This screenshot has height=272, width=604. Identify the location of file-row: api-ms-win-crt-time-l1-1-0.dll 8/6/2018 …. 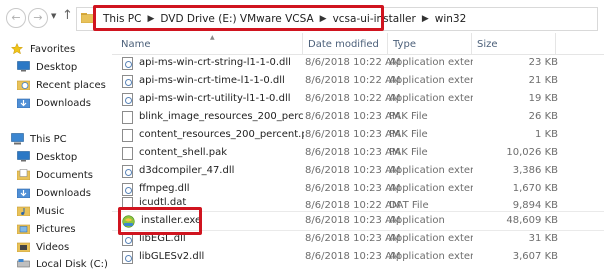
(358, 81).